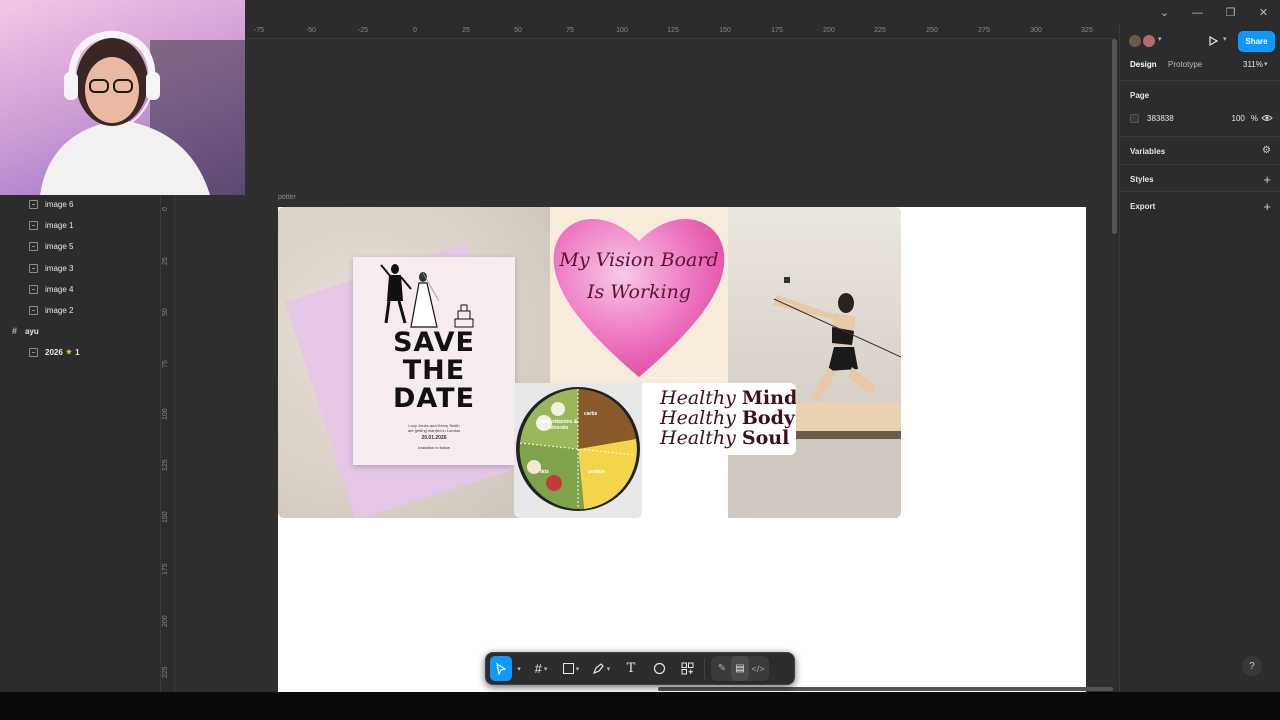 The height and width of the screenshot is (720, 1280). I want to click on the-text: THE, so click(434, 370).